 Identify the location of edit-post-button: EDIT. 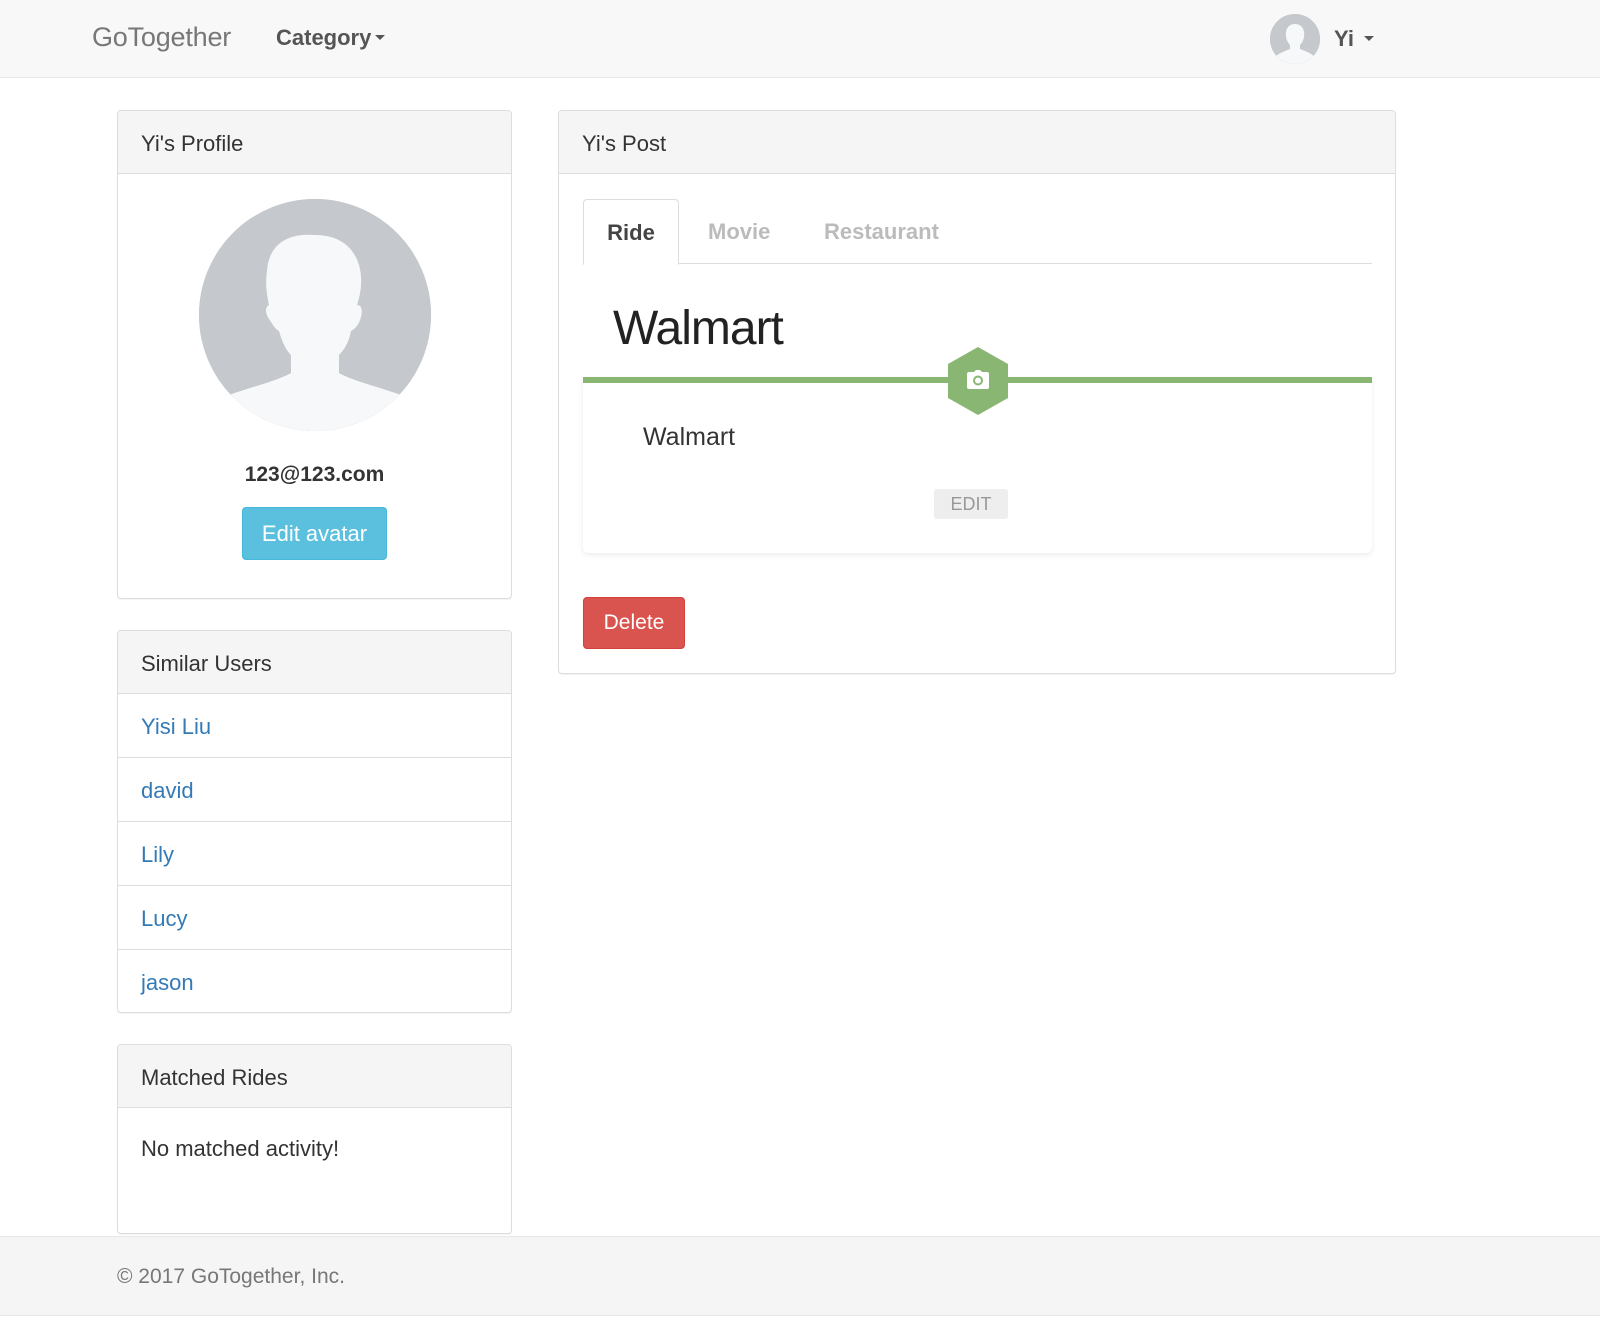
(971, 504).